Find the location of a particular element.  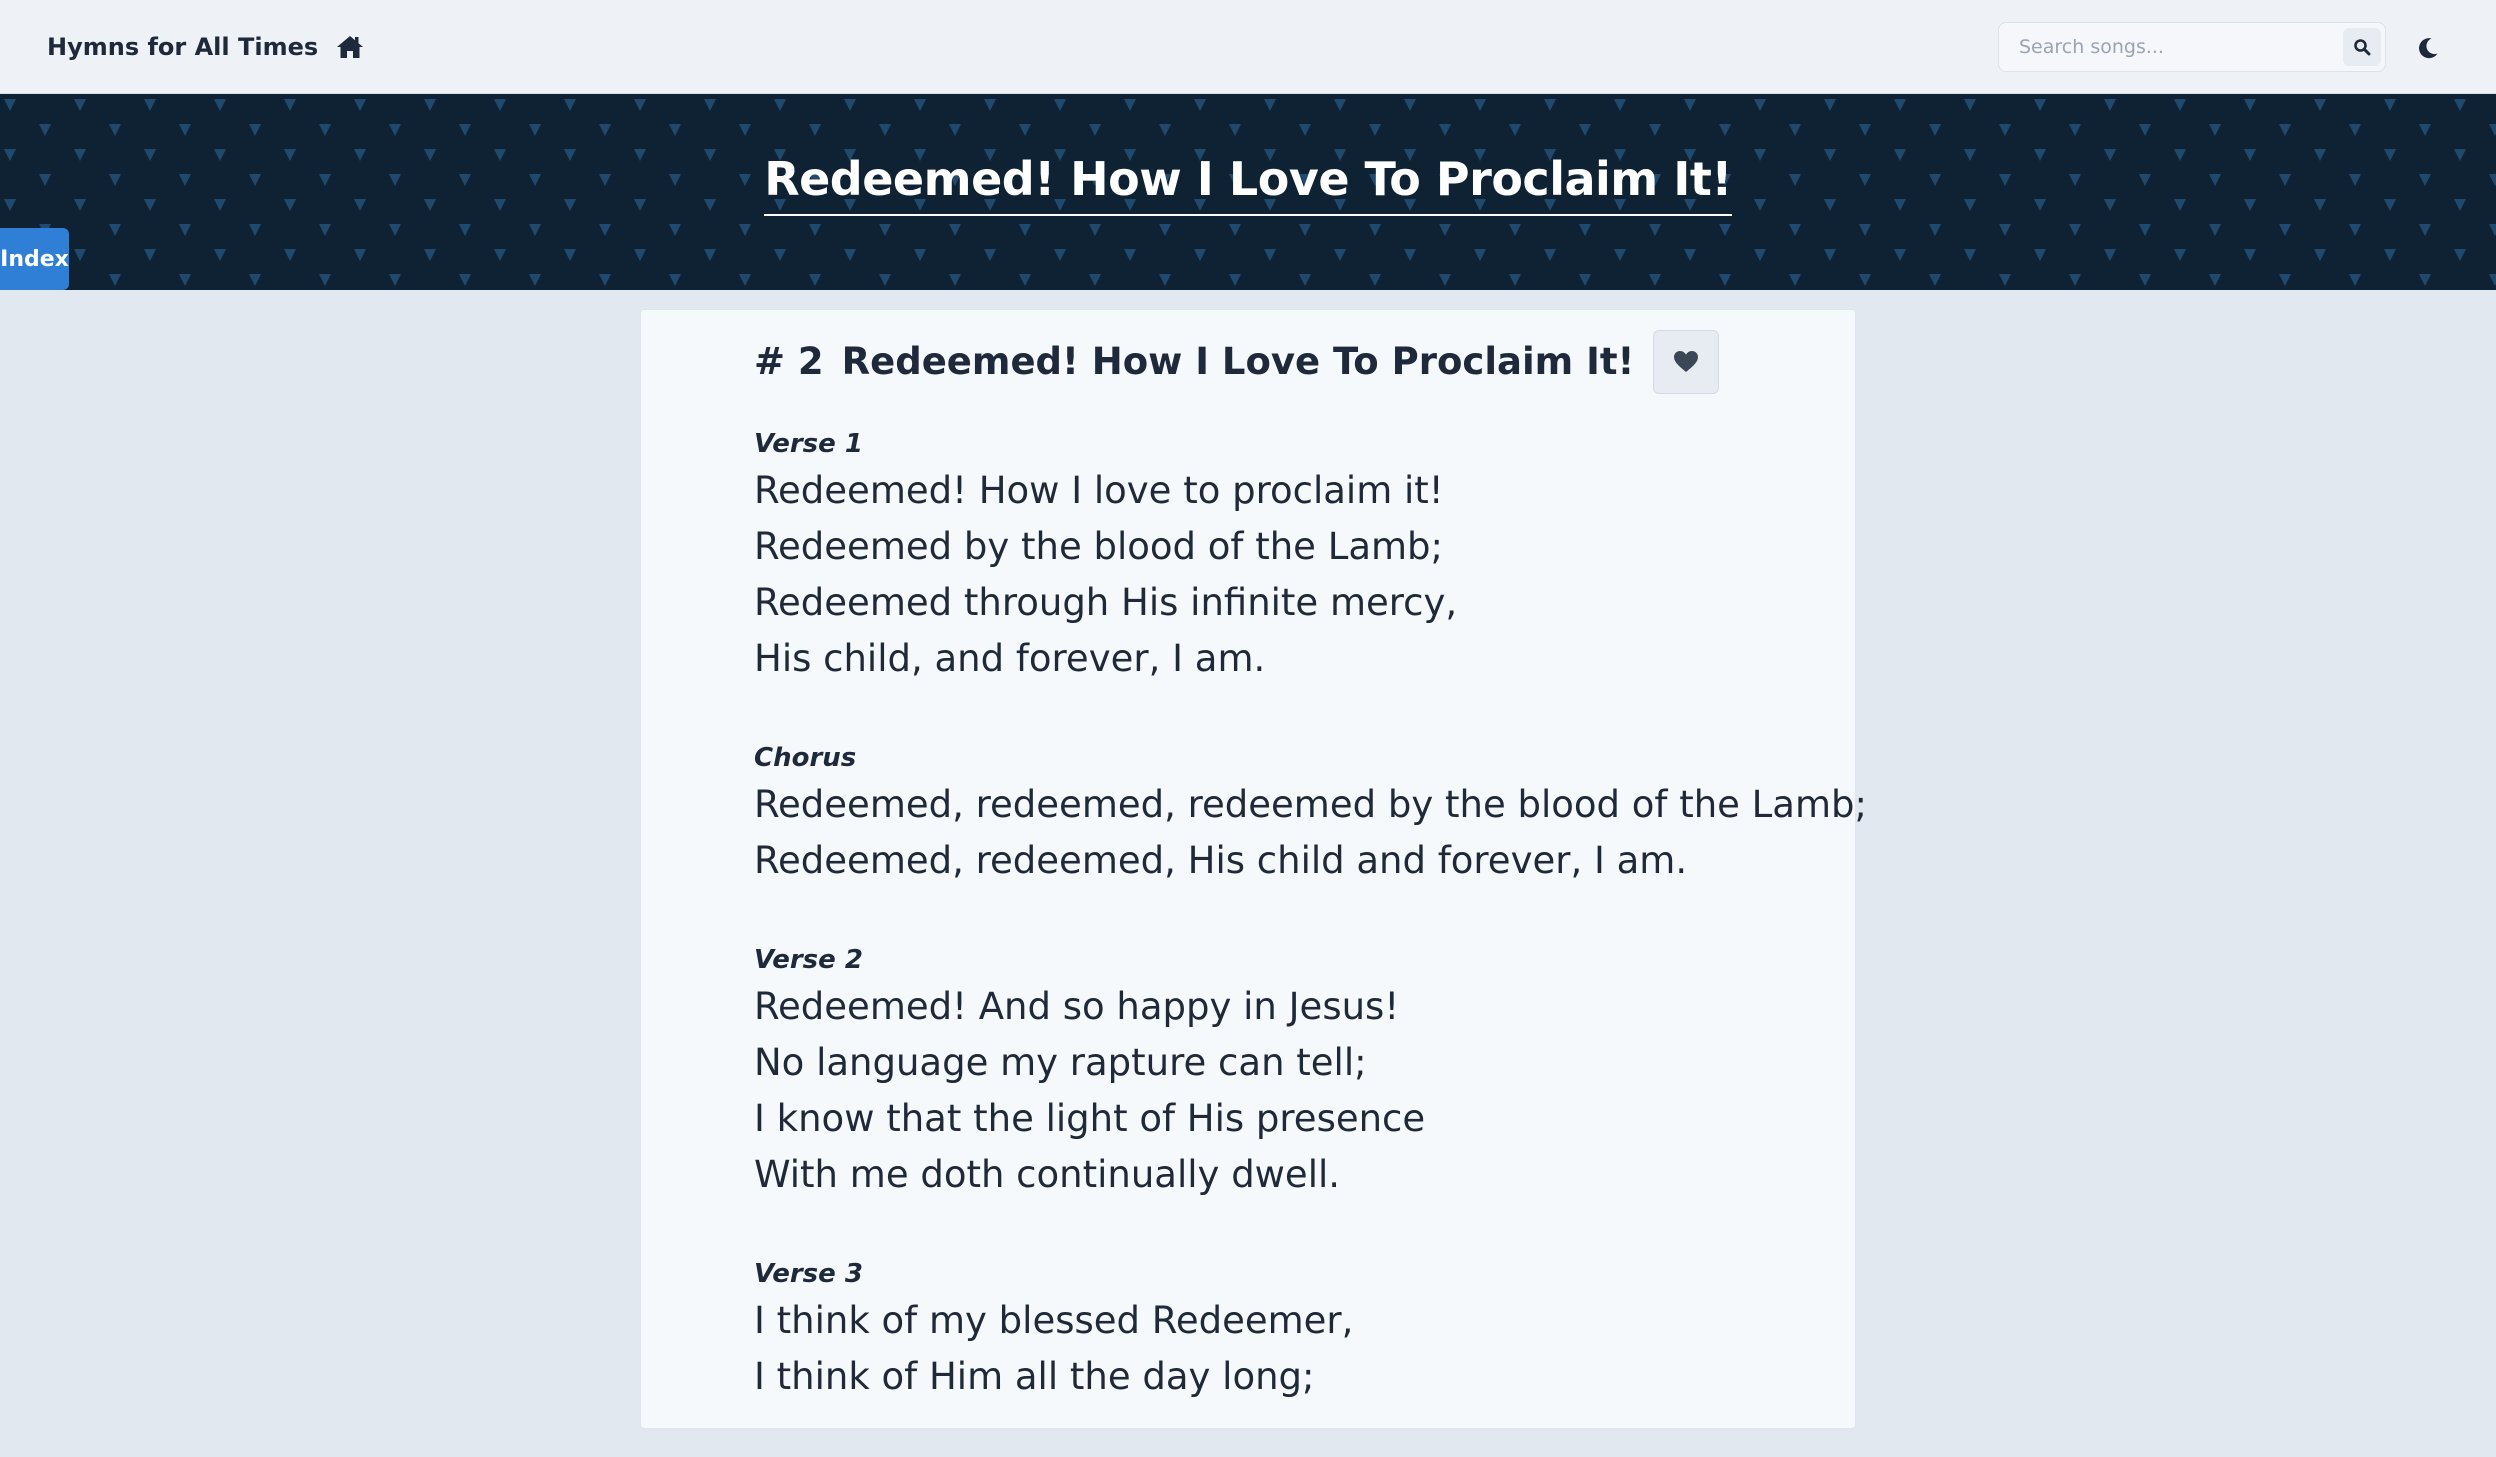

hero-title-wrap: Redeemed! How I Love To Proclaim It! is located at coordinates (1248, 184).